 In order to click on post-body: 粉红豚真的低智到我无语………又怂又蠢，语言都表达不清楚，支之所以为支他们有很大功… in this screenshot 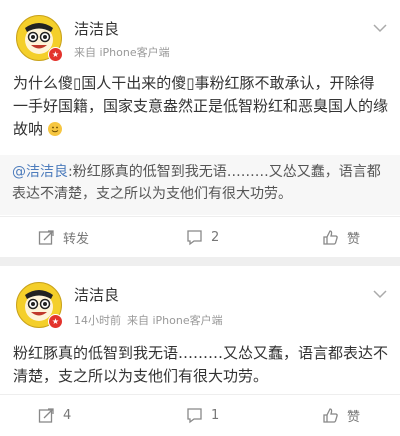, I will do `click(201, 364)`.